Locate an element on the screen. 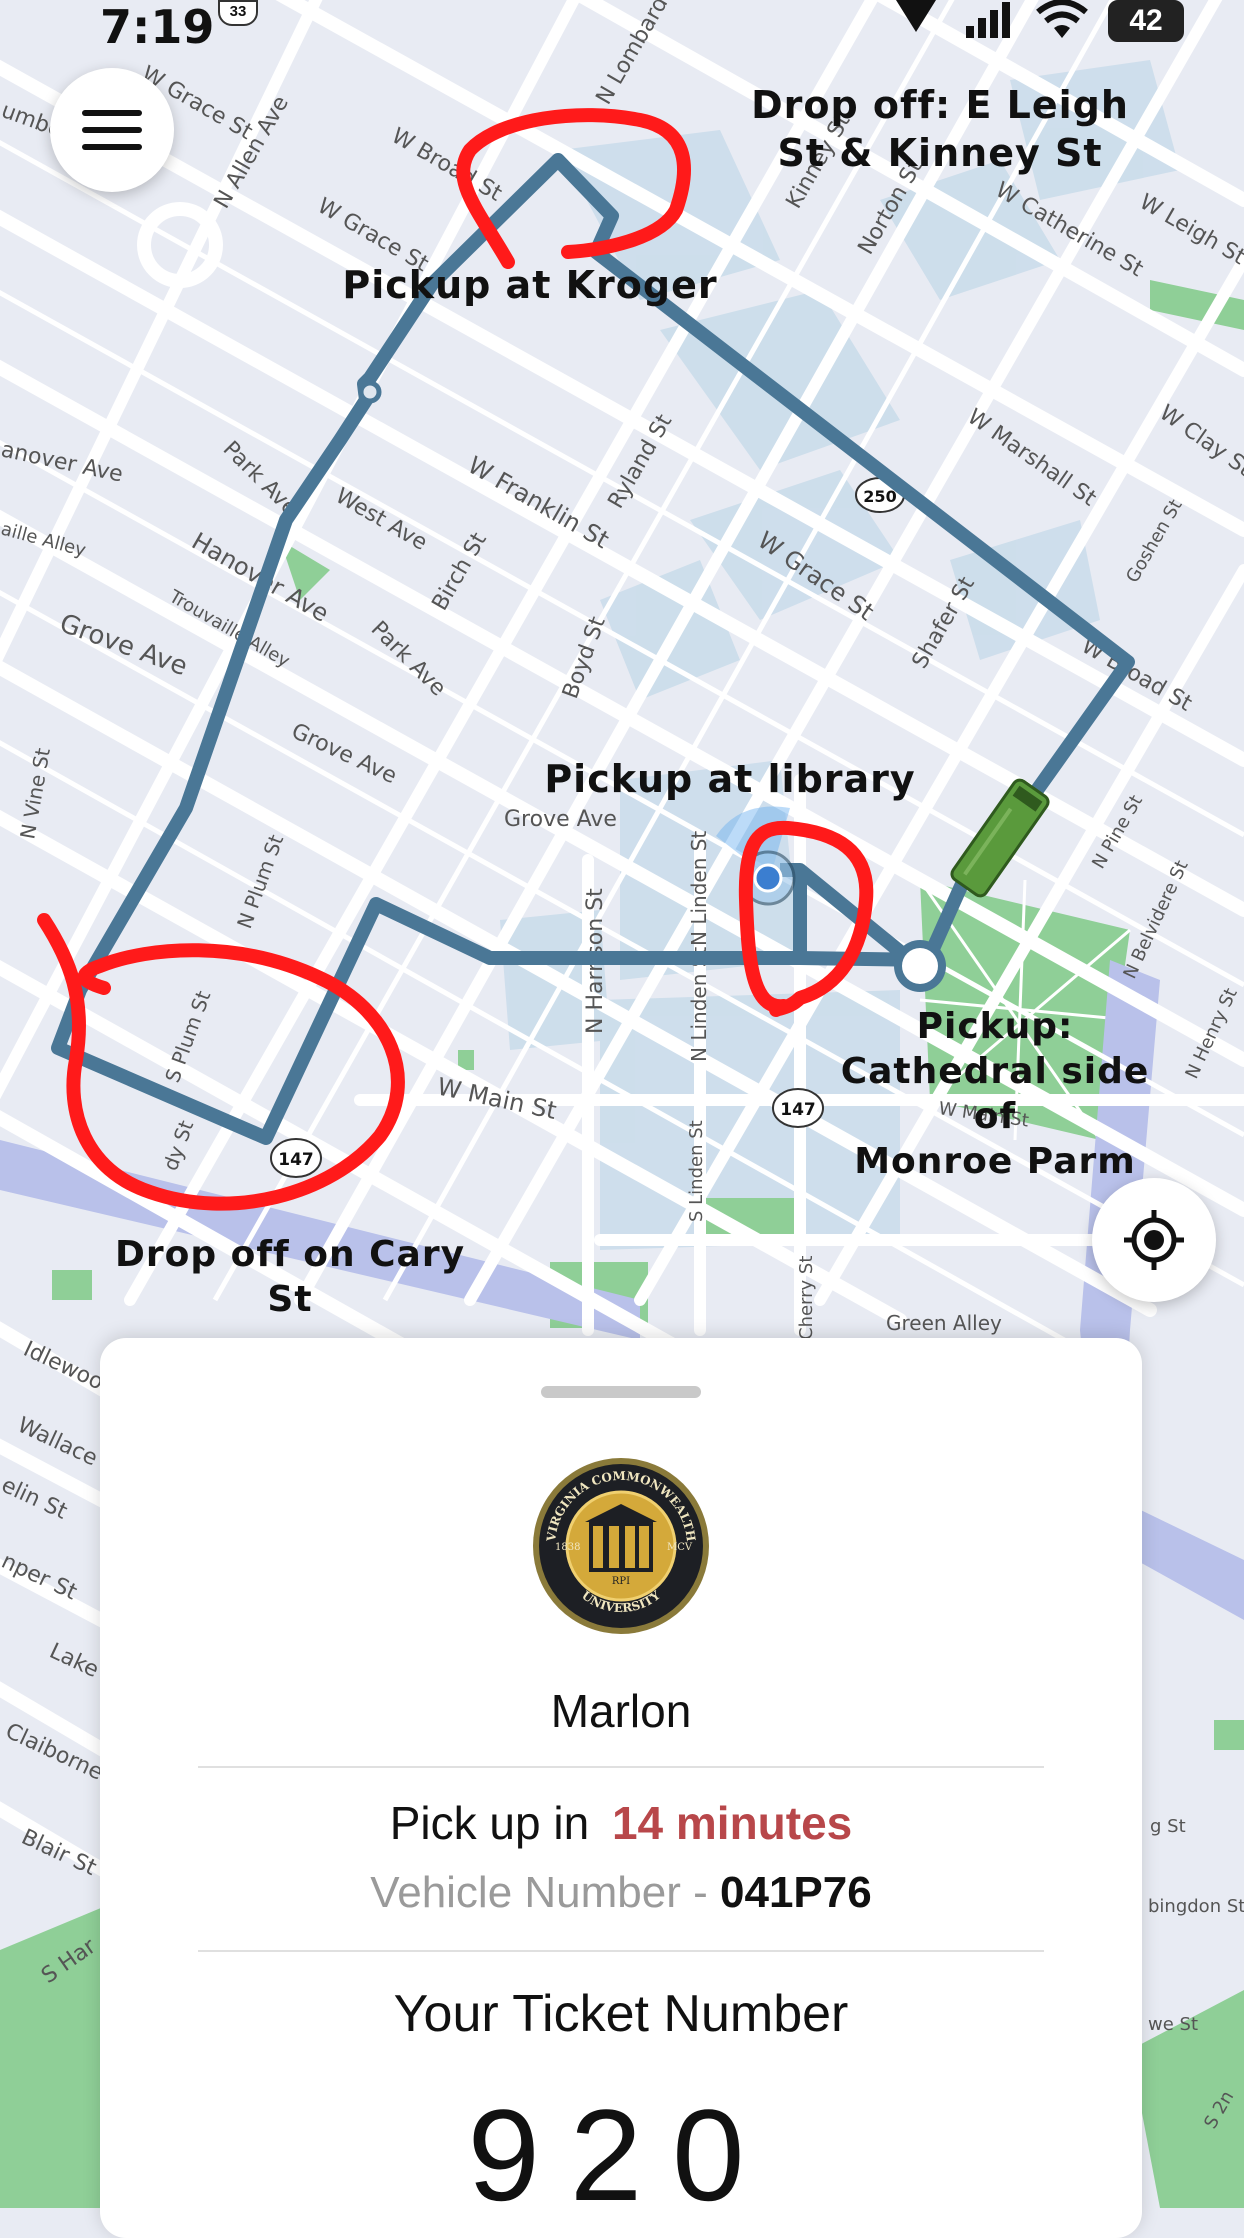  status-icons: 42 is located at coordinates (1035, 22).